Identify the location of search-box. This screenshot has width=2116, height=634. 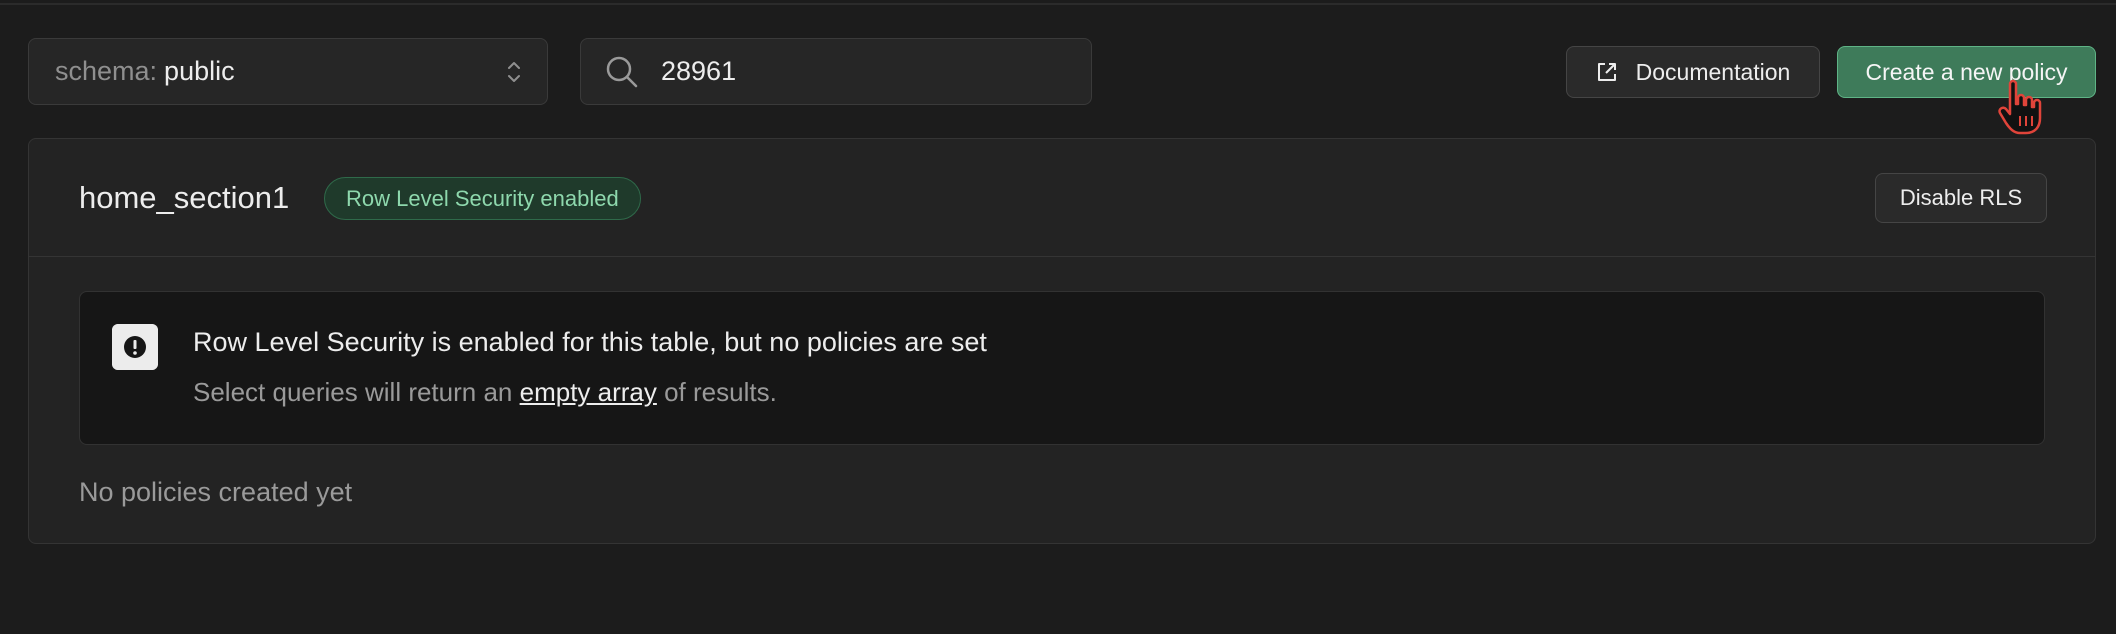
(836, 71).